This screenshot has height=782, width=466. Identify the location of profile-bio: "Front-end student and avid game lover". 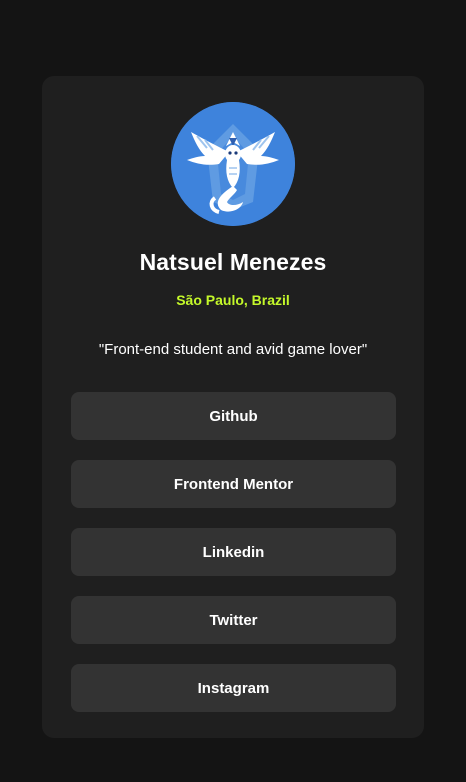
(233, 349).